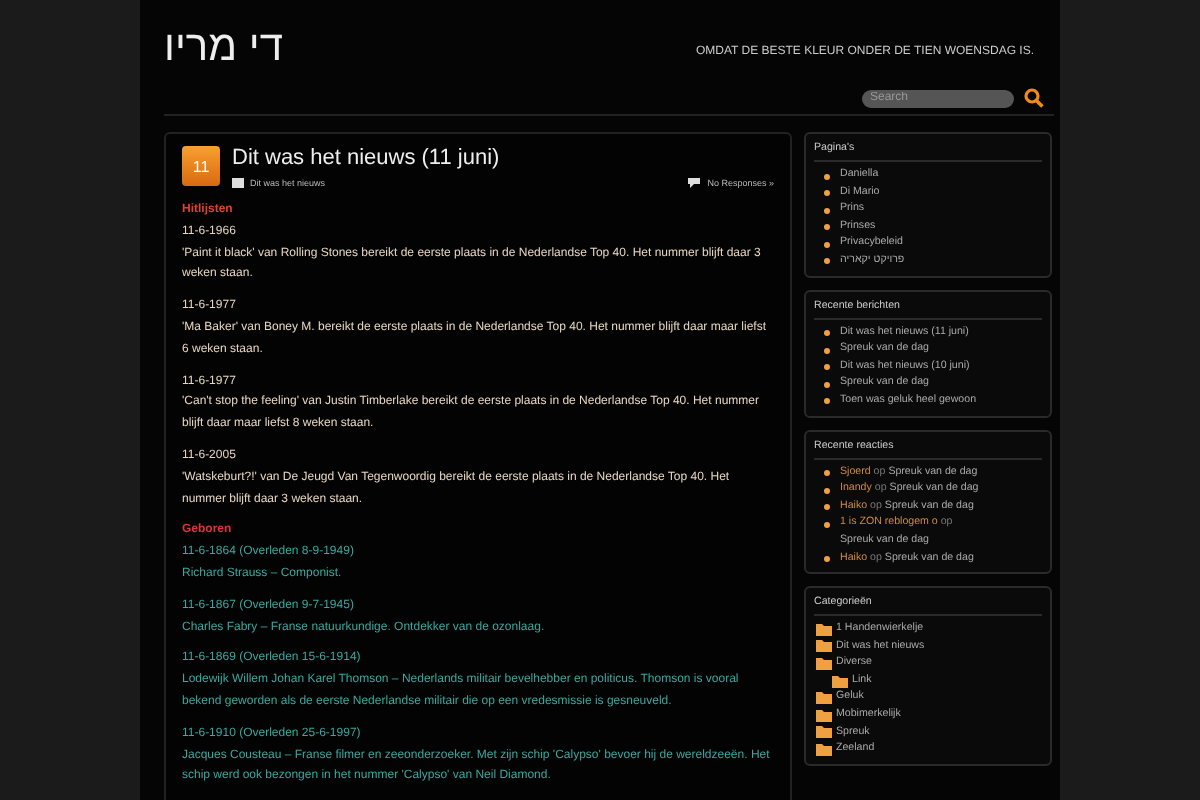 Image resolution: width=1200 pixels, height=800 pixels. What do you see at coordinates (503, 158) in the screenshot?
I see `post-title: Dit was het nieuws (11 juni)` at bounding box center [503, 158].